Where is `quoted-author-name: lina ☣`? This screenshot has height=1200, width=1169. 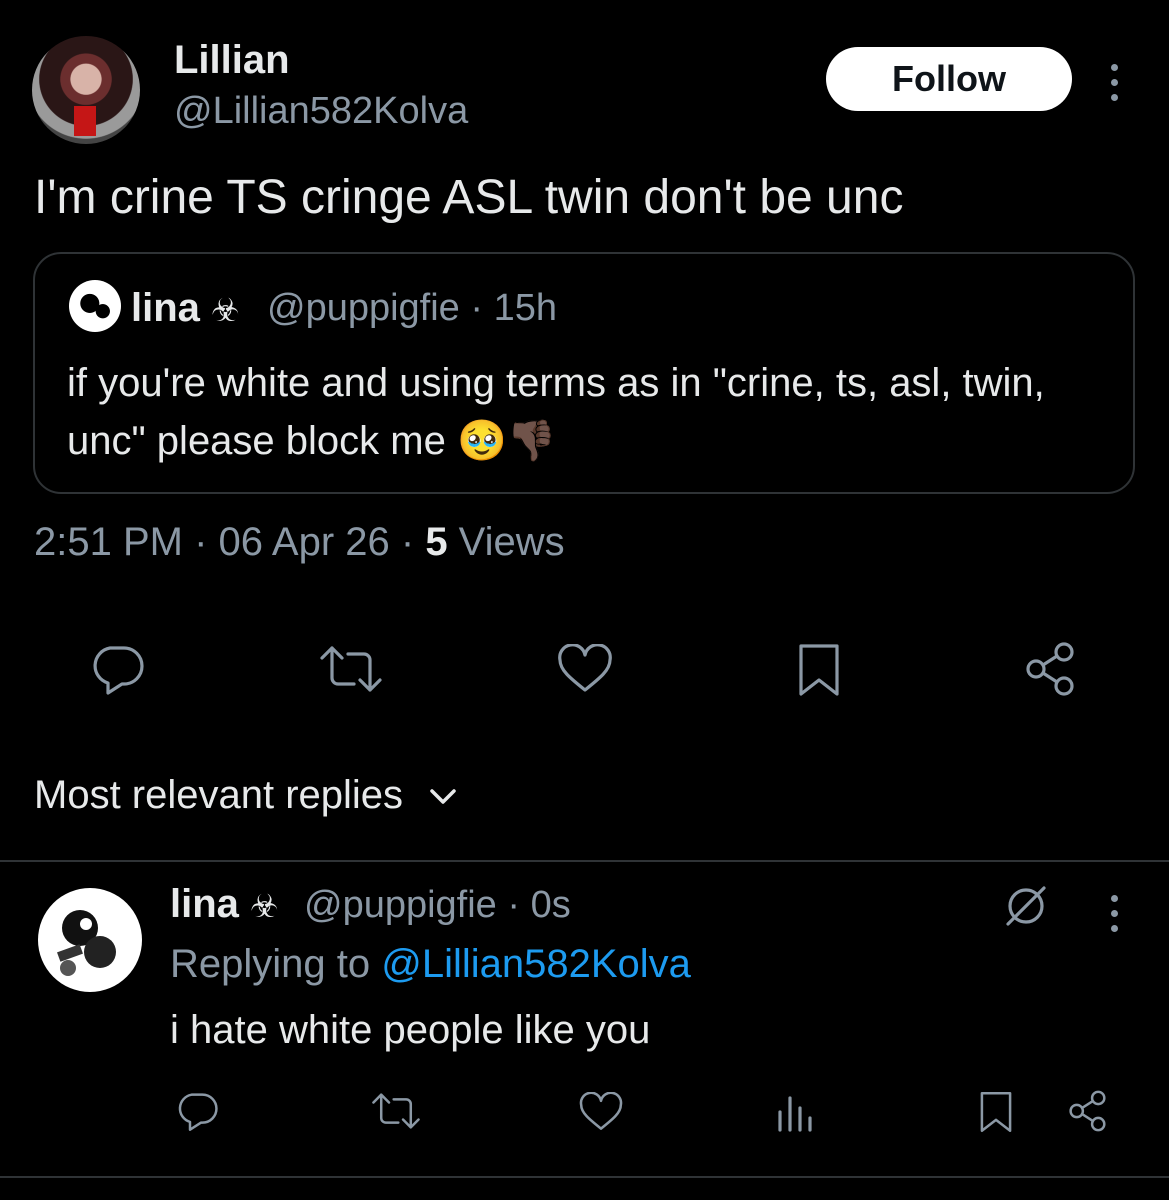
quoted-author-name: lina ☣ is located at coordinates (185, 308).